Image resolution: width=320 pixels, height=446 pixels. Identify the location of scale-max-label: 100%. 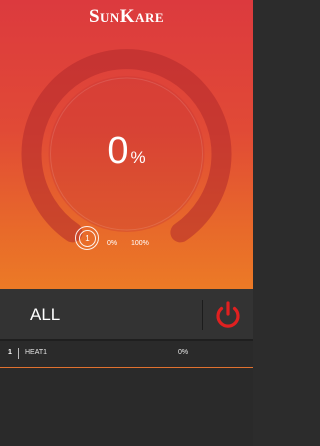
(140, 243).